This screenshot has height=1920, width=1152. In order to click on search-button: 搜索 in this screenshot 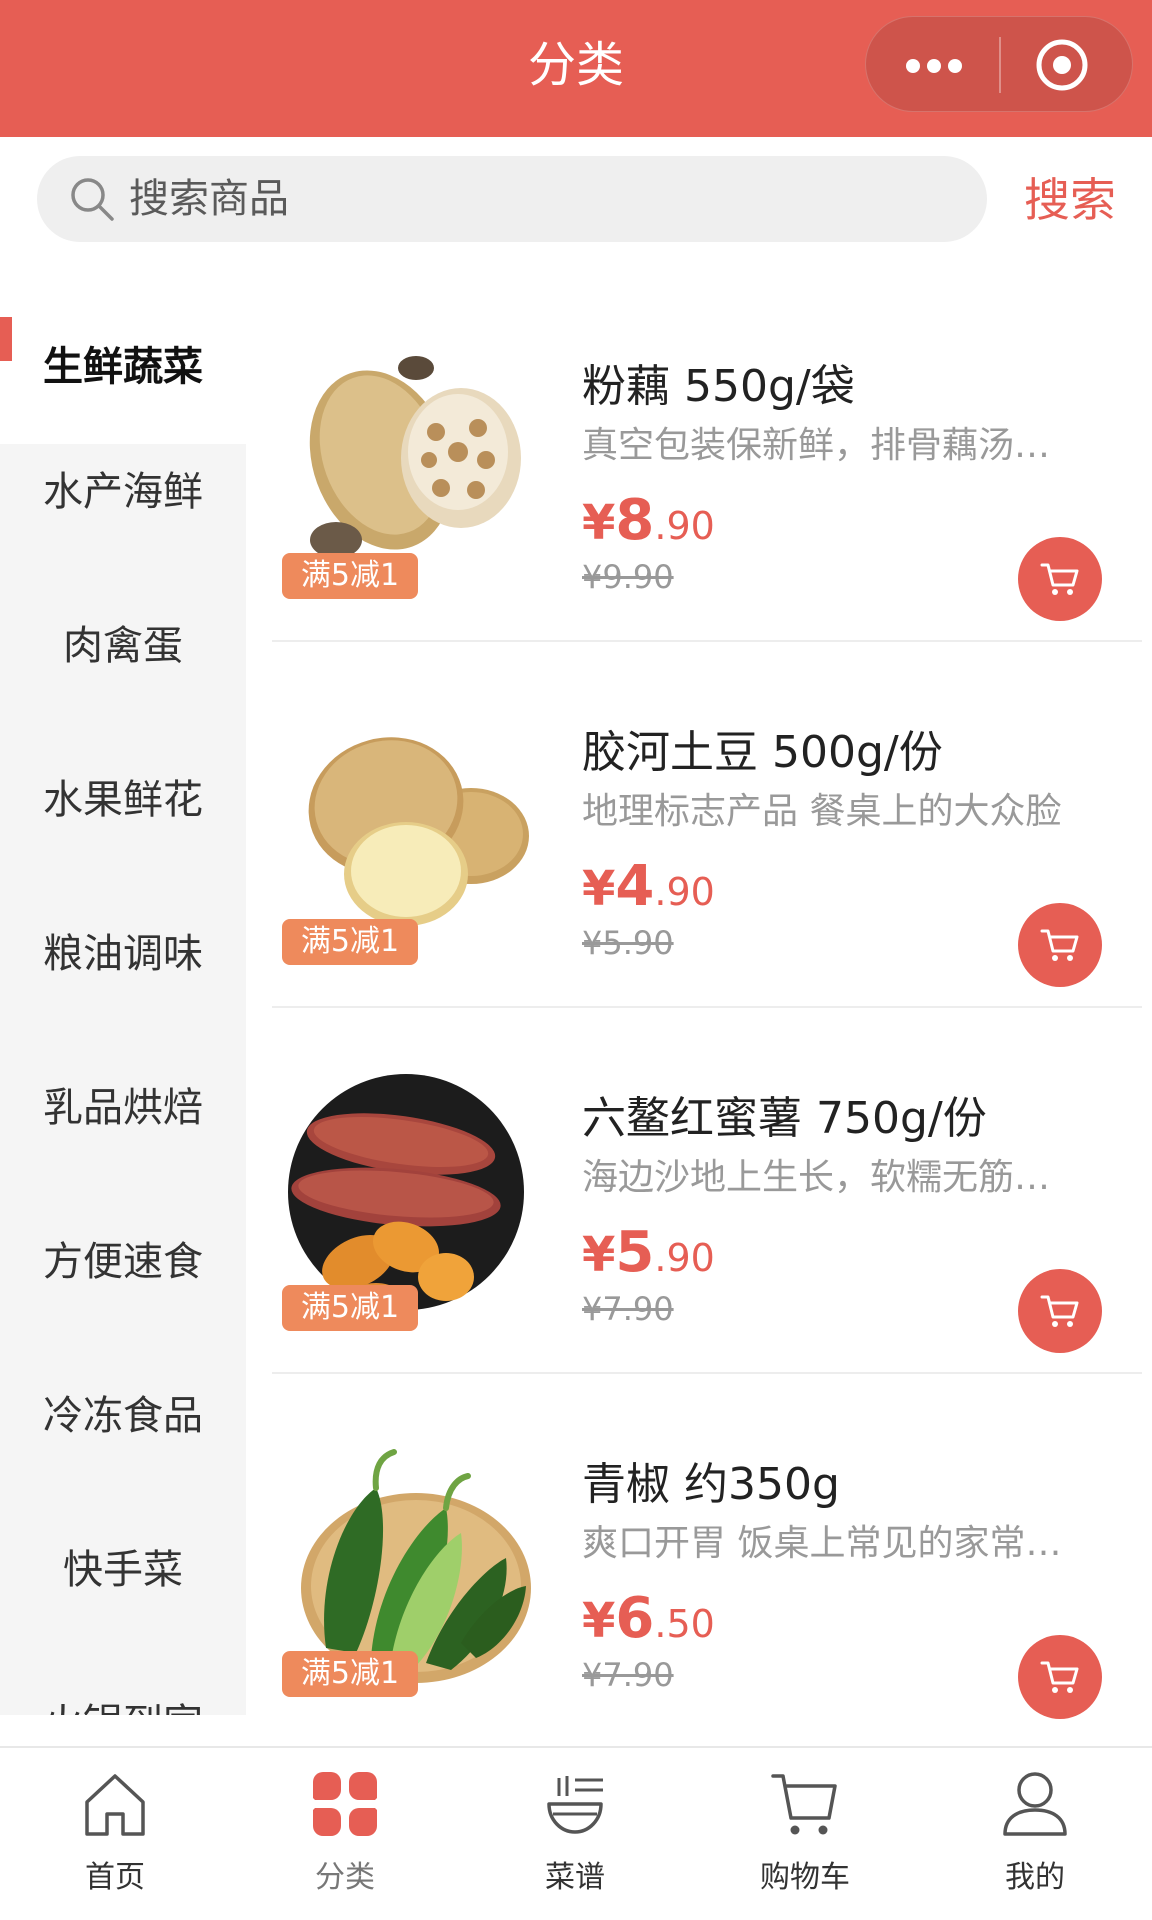, I will do `click(1070, 200)`.